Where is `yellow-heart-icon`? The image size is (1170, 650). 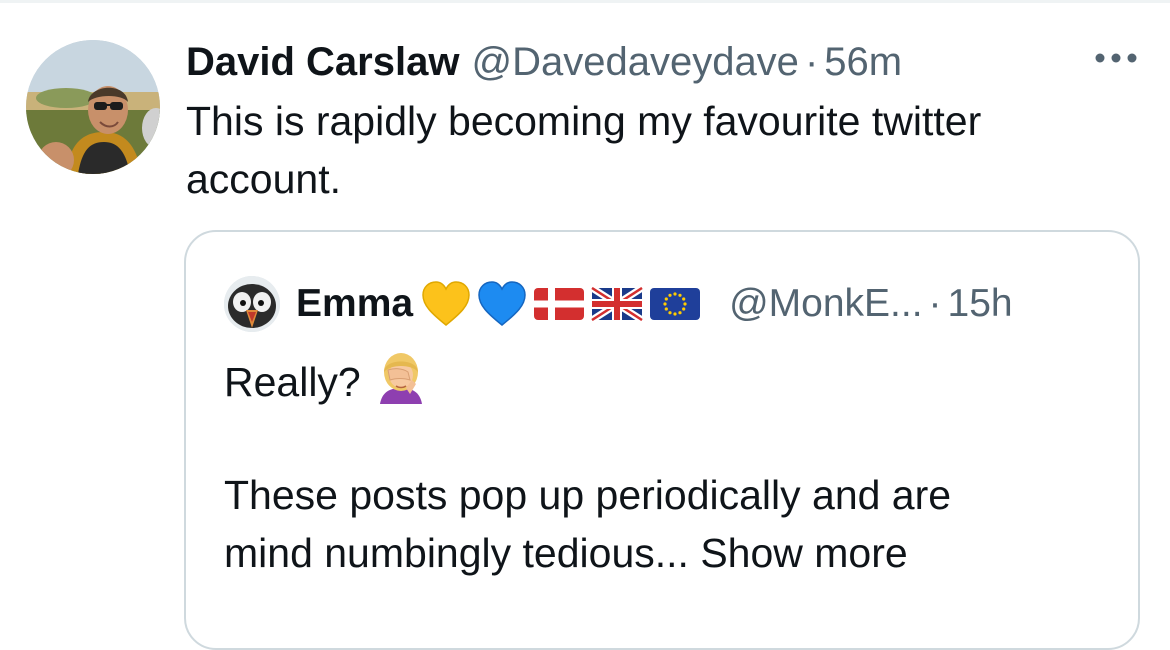 yellow-heart-icon is located at coordinates (446, 304).